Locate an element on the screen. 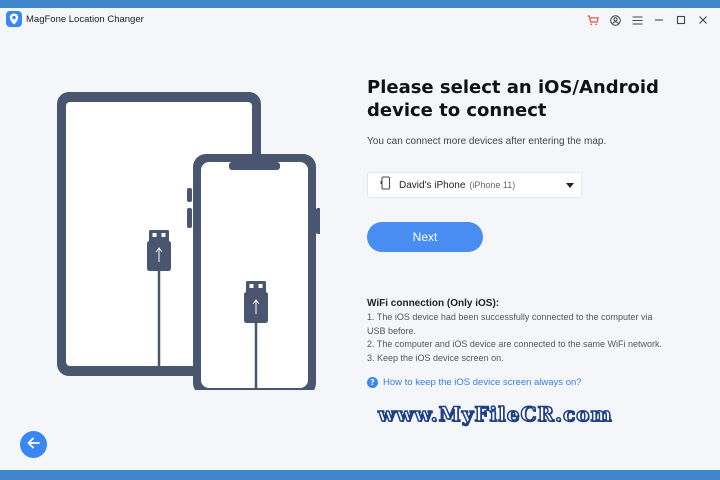 The width and height of the screenshot is (720, 480). wifi-instruction-item: 3. Keep the iOS device screen on. is located at coordinates (435, 357).